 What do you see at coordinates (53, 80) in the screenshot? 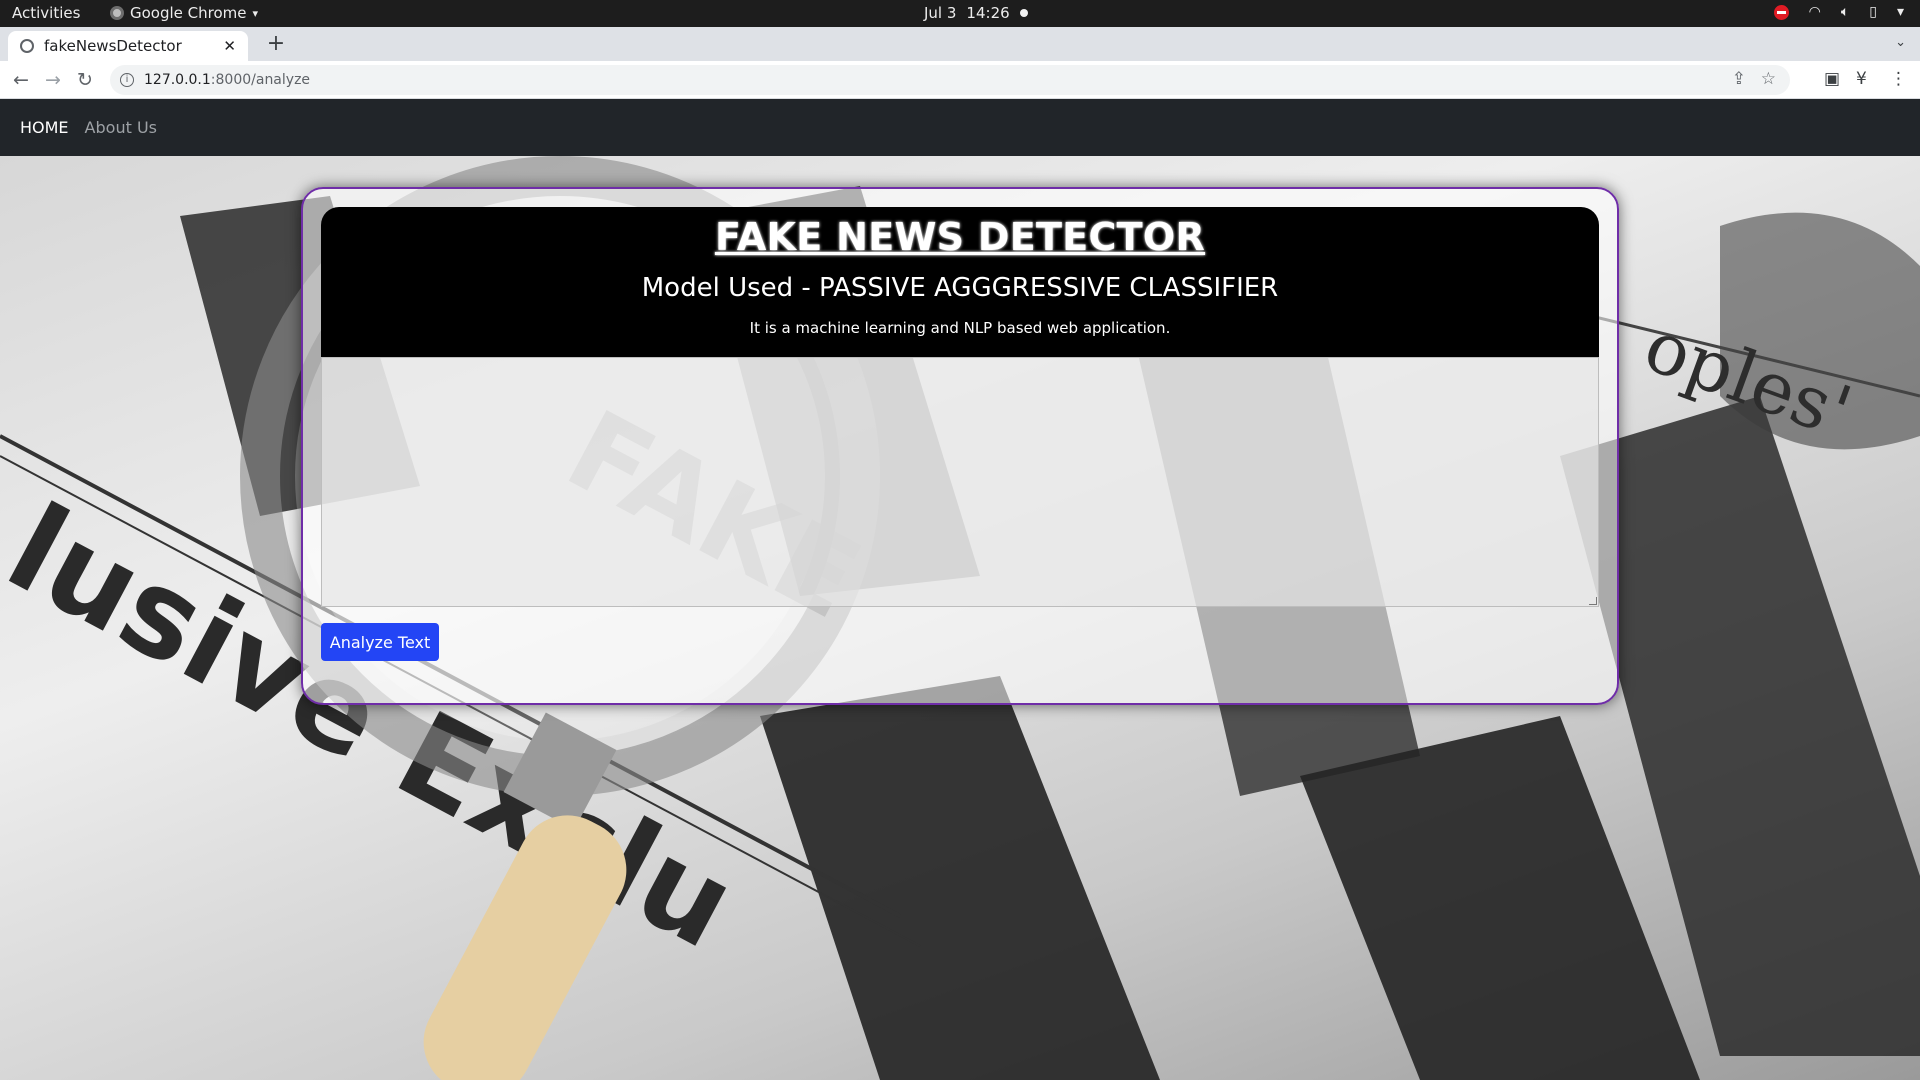
I see `forward-icon: →` at bounding box center [53, 80].